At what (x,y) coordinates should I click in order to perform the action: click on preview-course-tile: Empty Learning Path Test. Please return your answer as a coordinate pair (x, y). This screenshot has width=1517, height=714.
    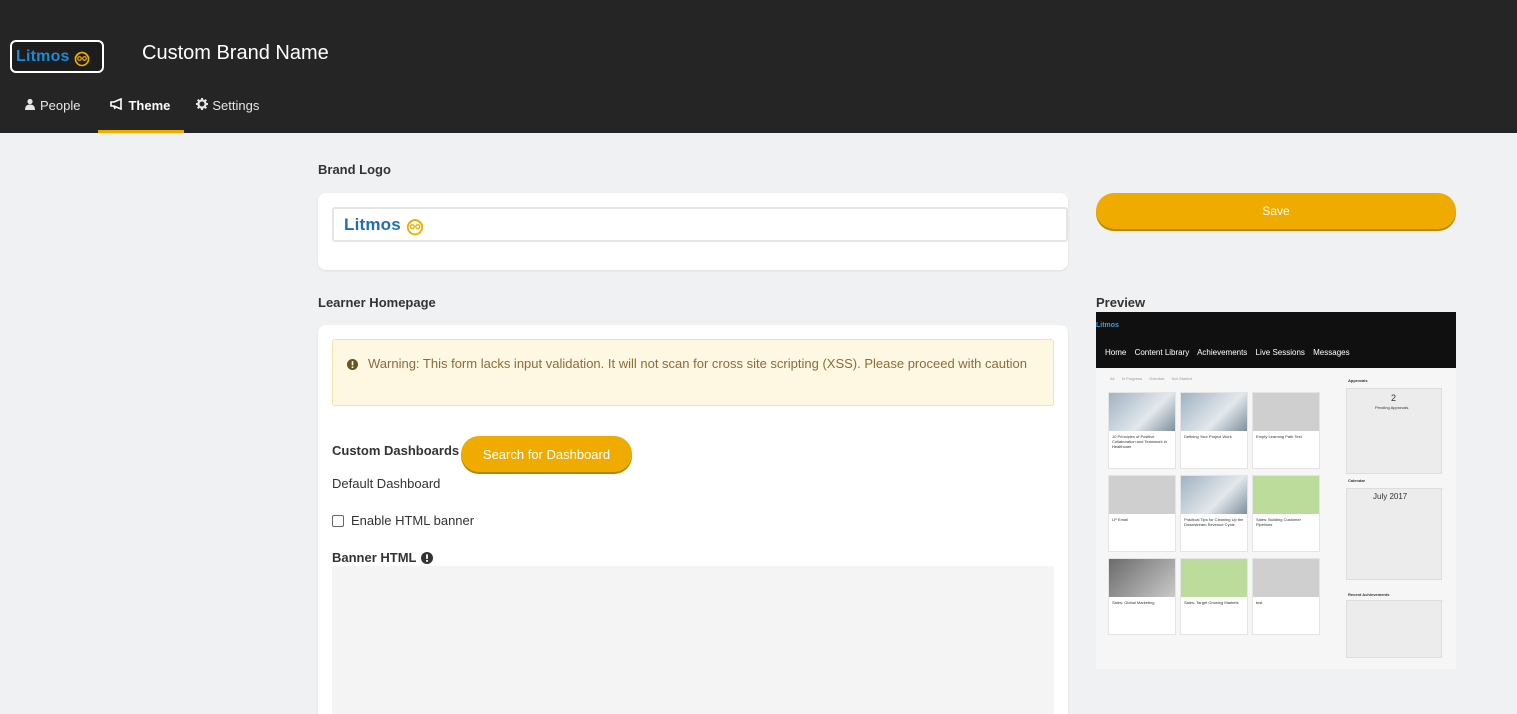
    Looking at the image, I should click on (1286, 430).